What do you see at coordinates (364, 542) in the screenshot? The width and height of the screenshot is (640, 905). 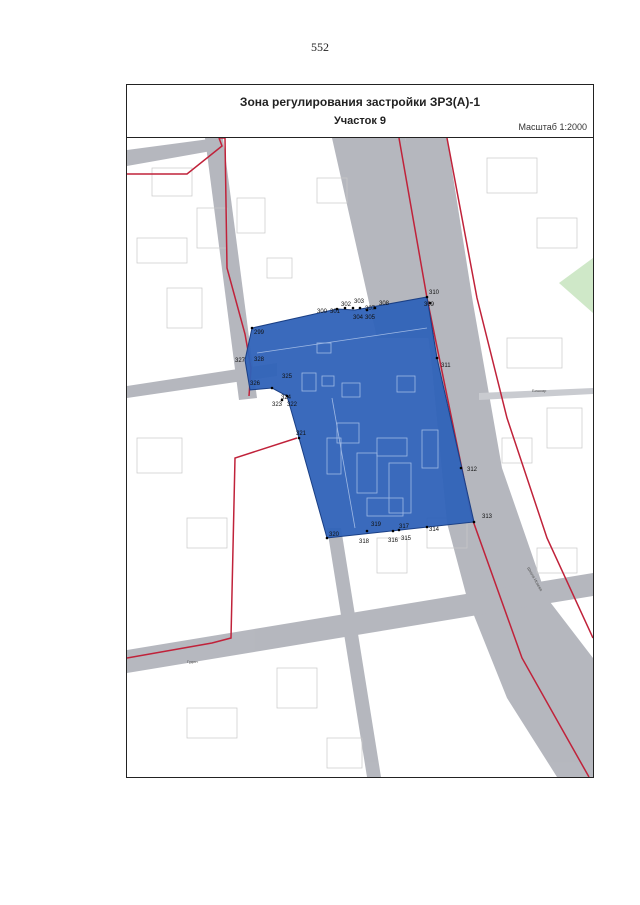 I see `point-label-318: 318` at bounding box center [364, 542].